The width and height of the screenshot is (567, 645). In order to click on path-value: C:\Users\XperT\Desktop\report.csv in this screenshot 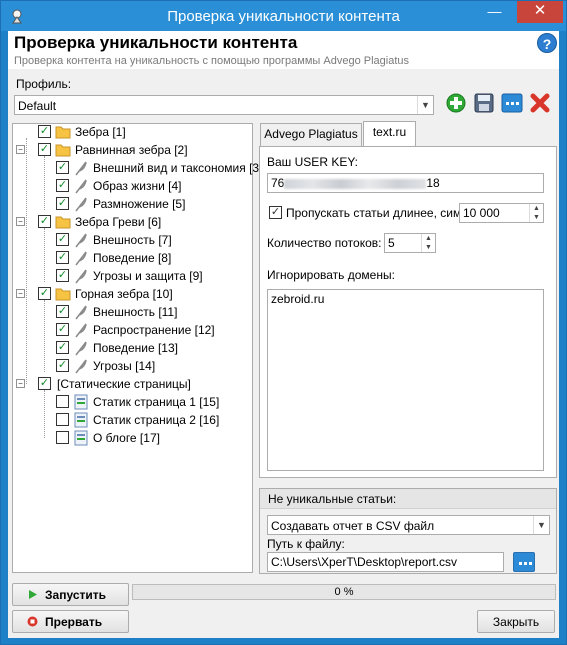, I will do `click(364, 562)`.